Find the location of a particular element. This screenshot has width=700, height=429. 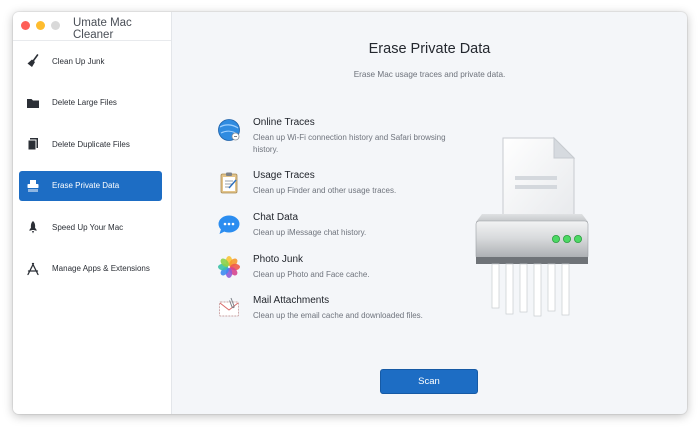

sidebar-item-label: Speed Up Your Mac is located at coordinates (88, 227).